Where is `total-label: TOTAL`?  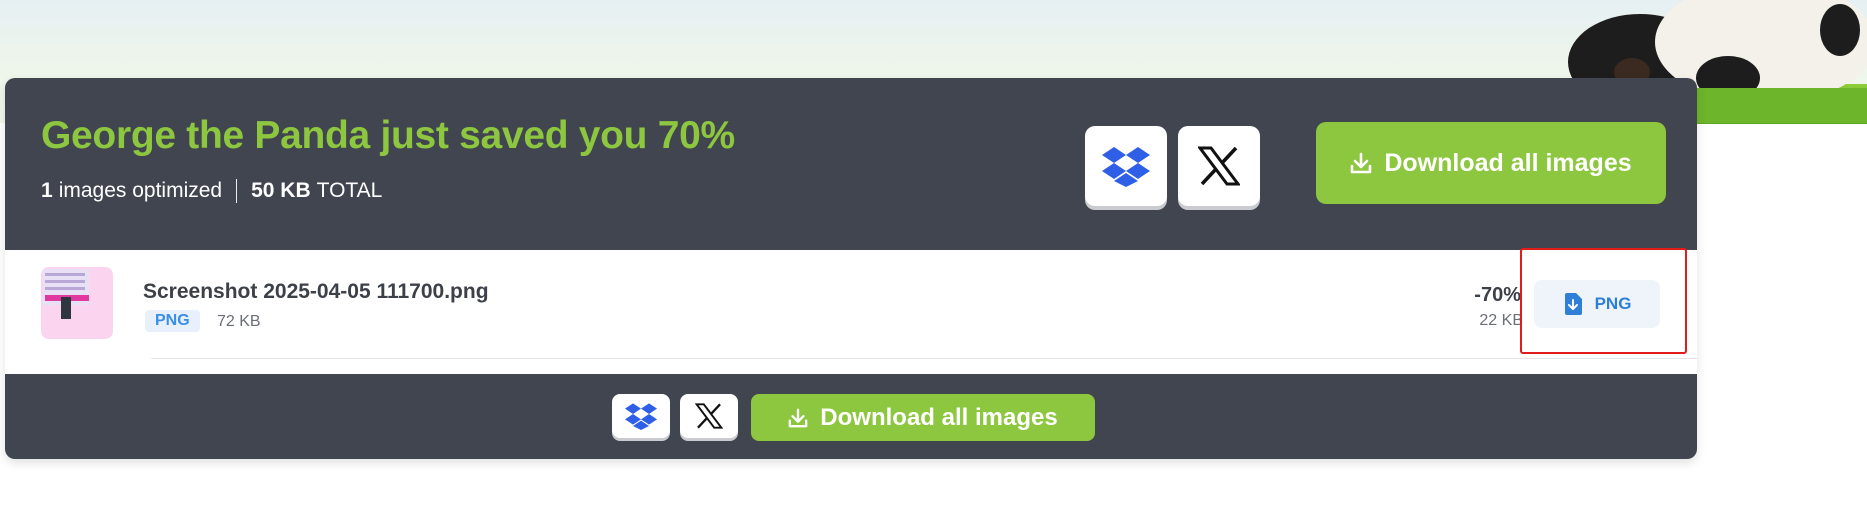 total-label: TOTAL is located at coordinates (349, 190).